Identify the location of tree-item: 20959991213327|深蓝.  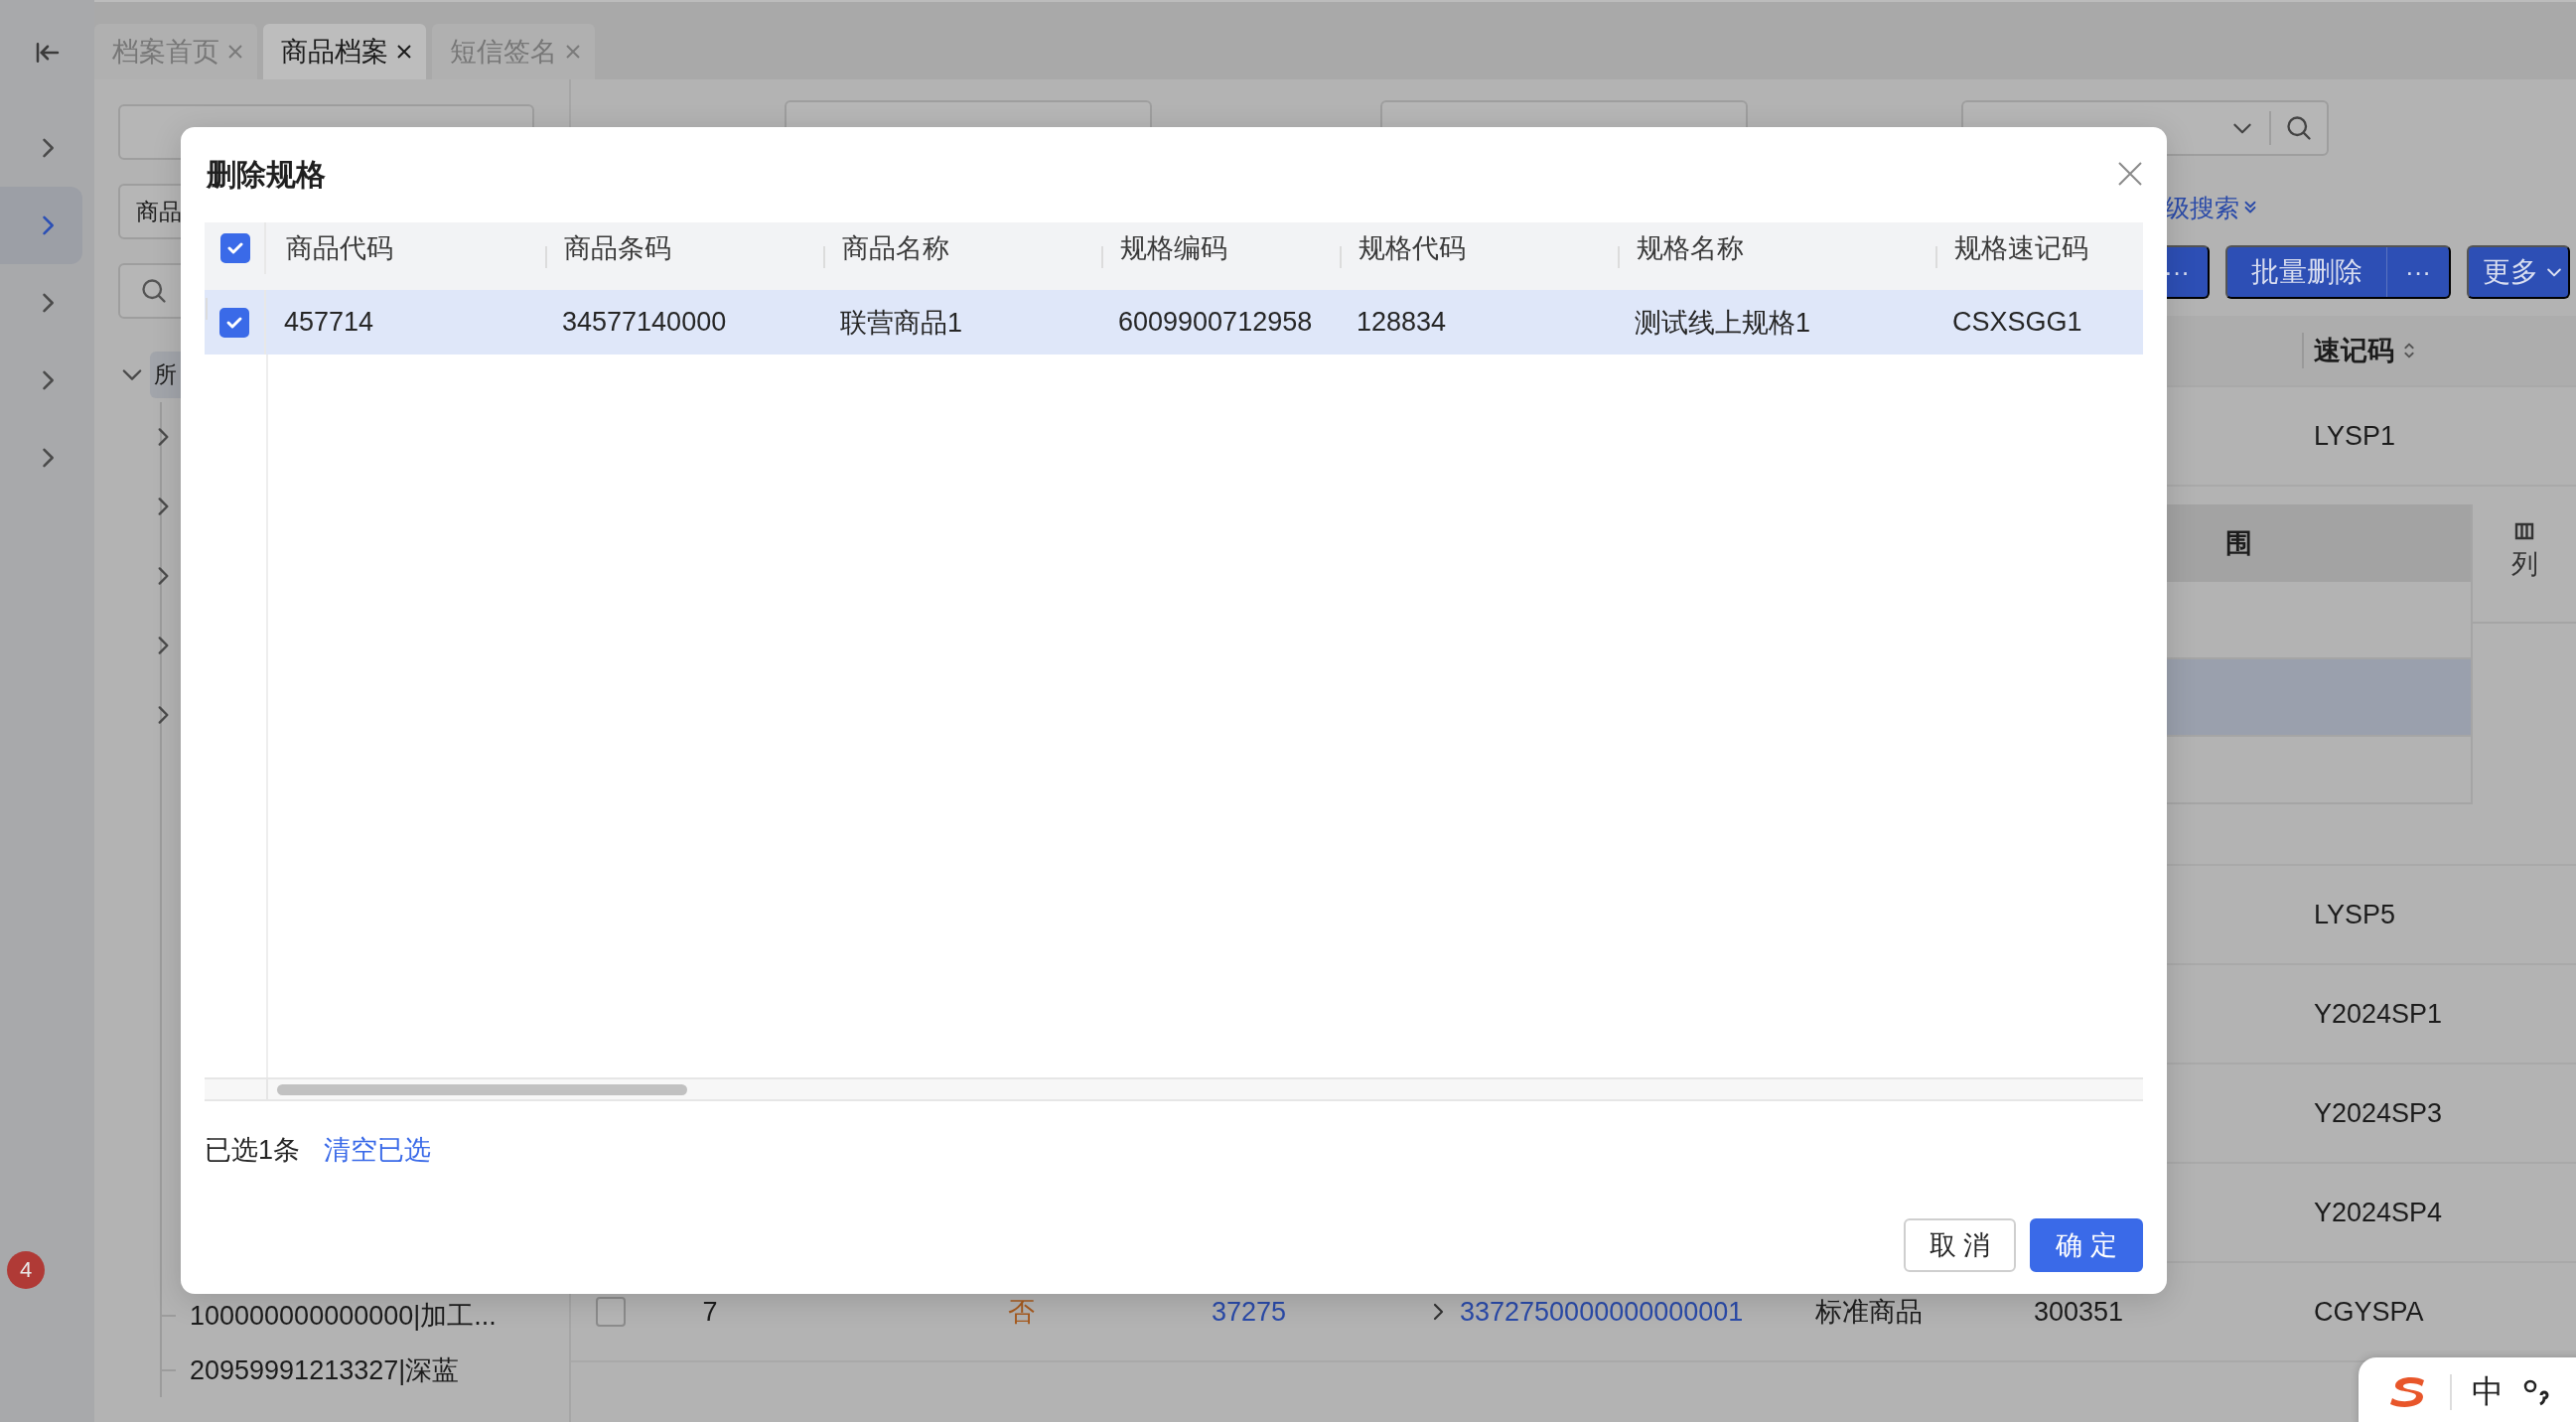
(348, 1370).